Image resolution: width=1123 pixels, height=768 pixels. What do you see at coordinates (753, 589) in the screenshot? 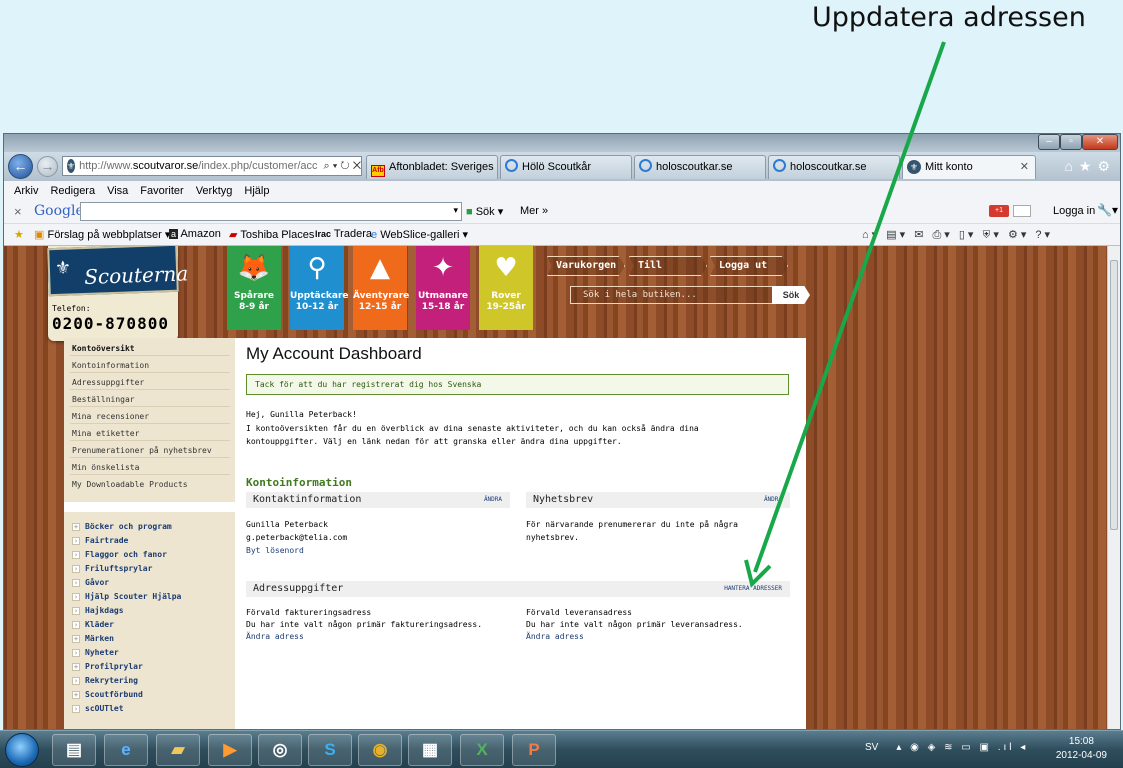
I see `manage-addresses-link: HANTERA ADRESSER` at bounding box center [753, 589].